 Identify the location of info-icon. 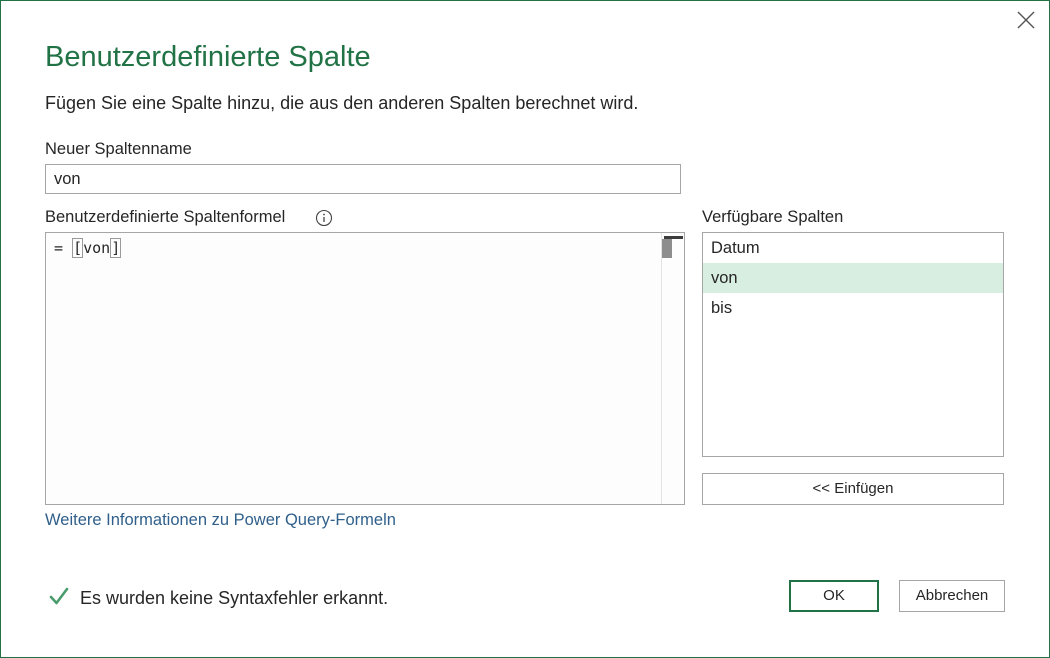
(324, 218).